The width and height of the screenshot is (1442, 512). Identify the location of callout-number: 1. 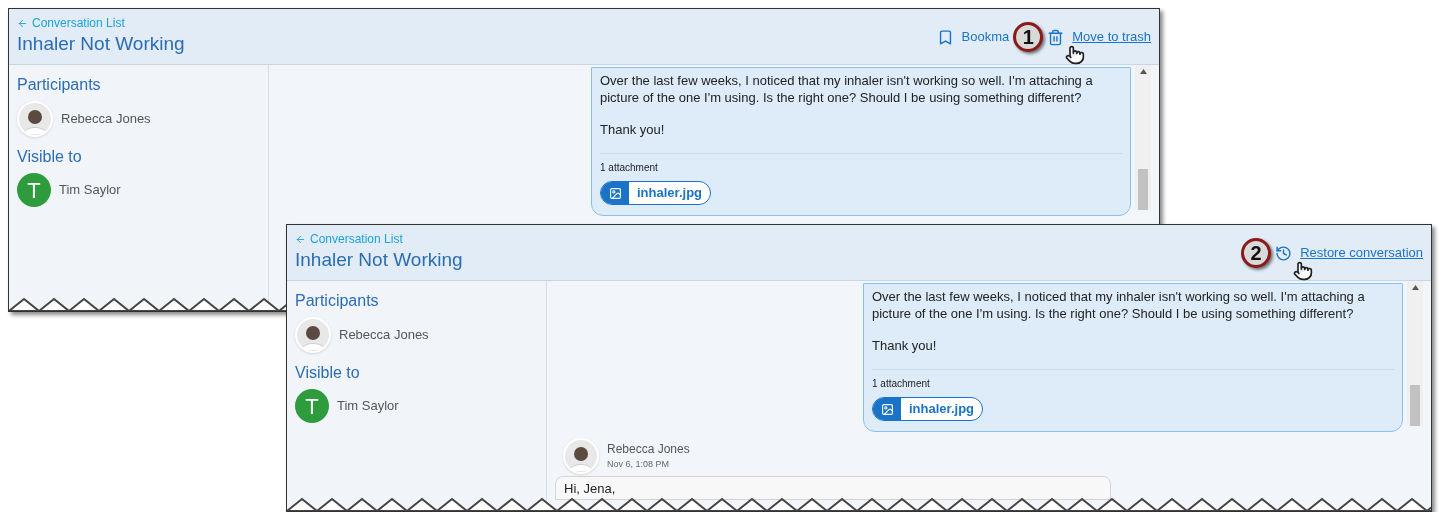
(1028, 37).